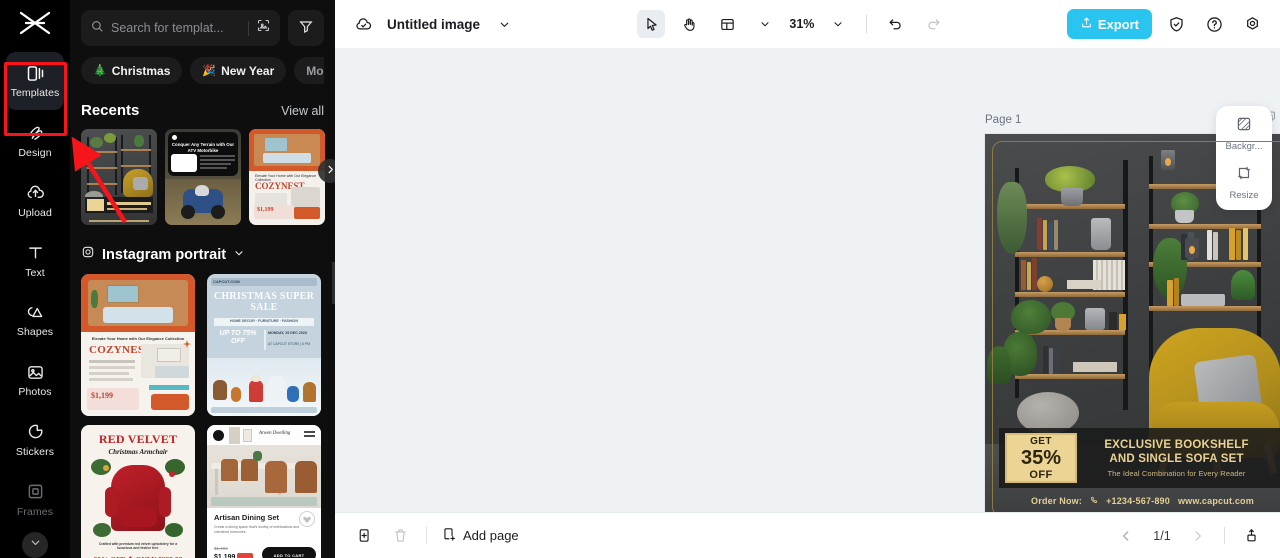  What do you see at coordinates (689, 24) in the screenshot?
I see `hand-tool-button` at bounding box center [689, 24].